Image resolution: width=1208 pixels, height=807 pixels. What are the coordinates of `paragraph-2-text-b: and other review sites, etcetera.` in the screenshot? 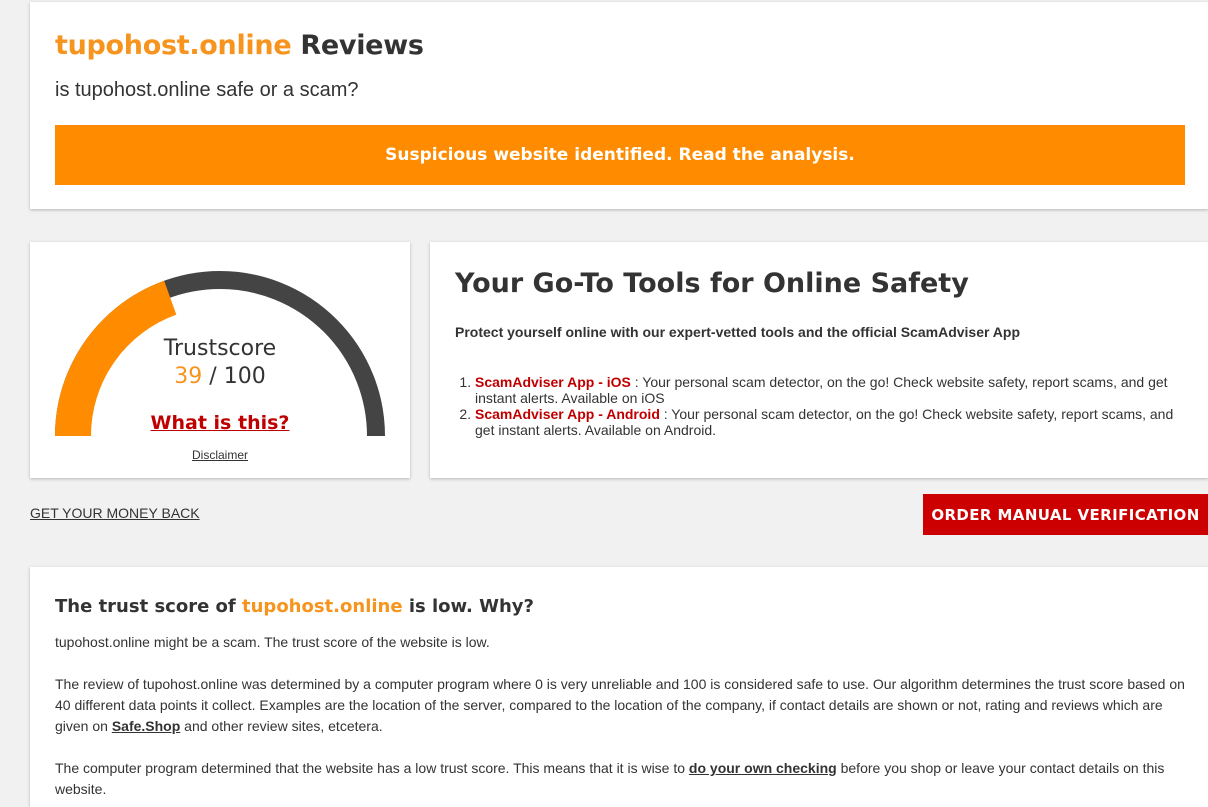 It's located at (281, 726).